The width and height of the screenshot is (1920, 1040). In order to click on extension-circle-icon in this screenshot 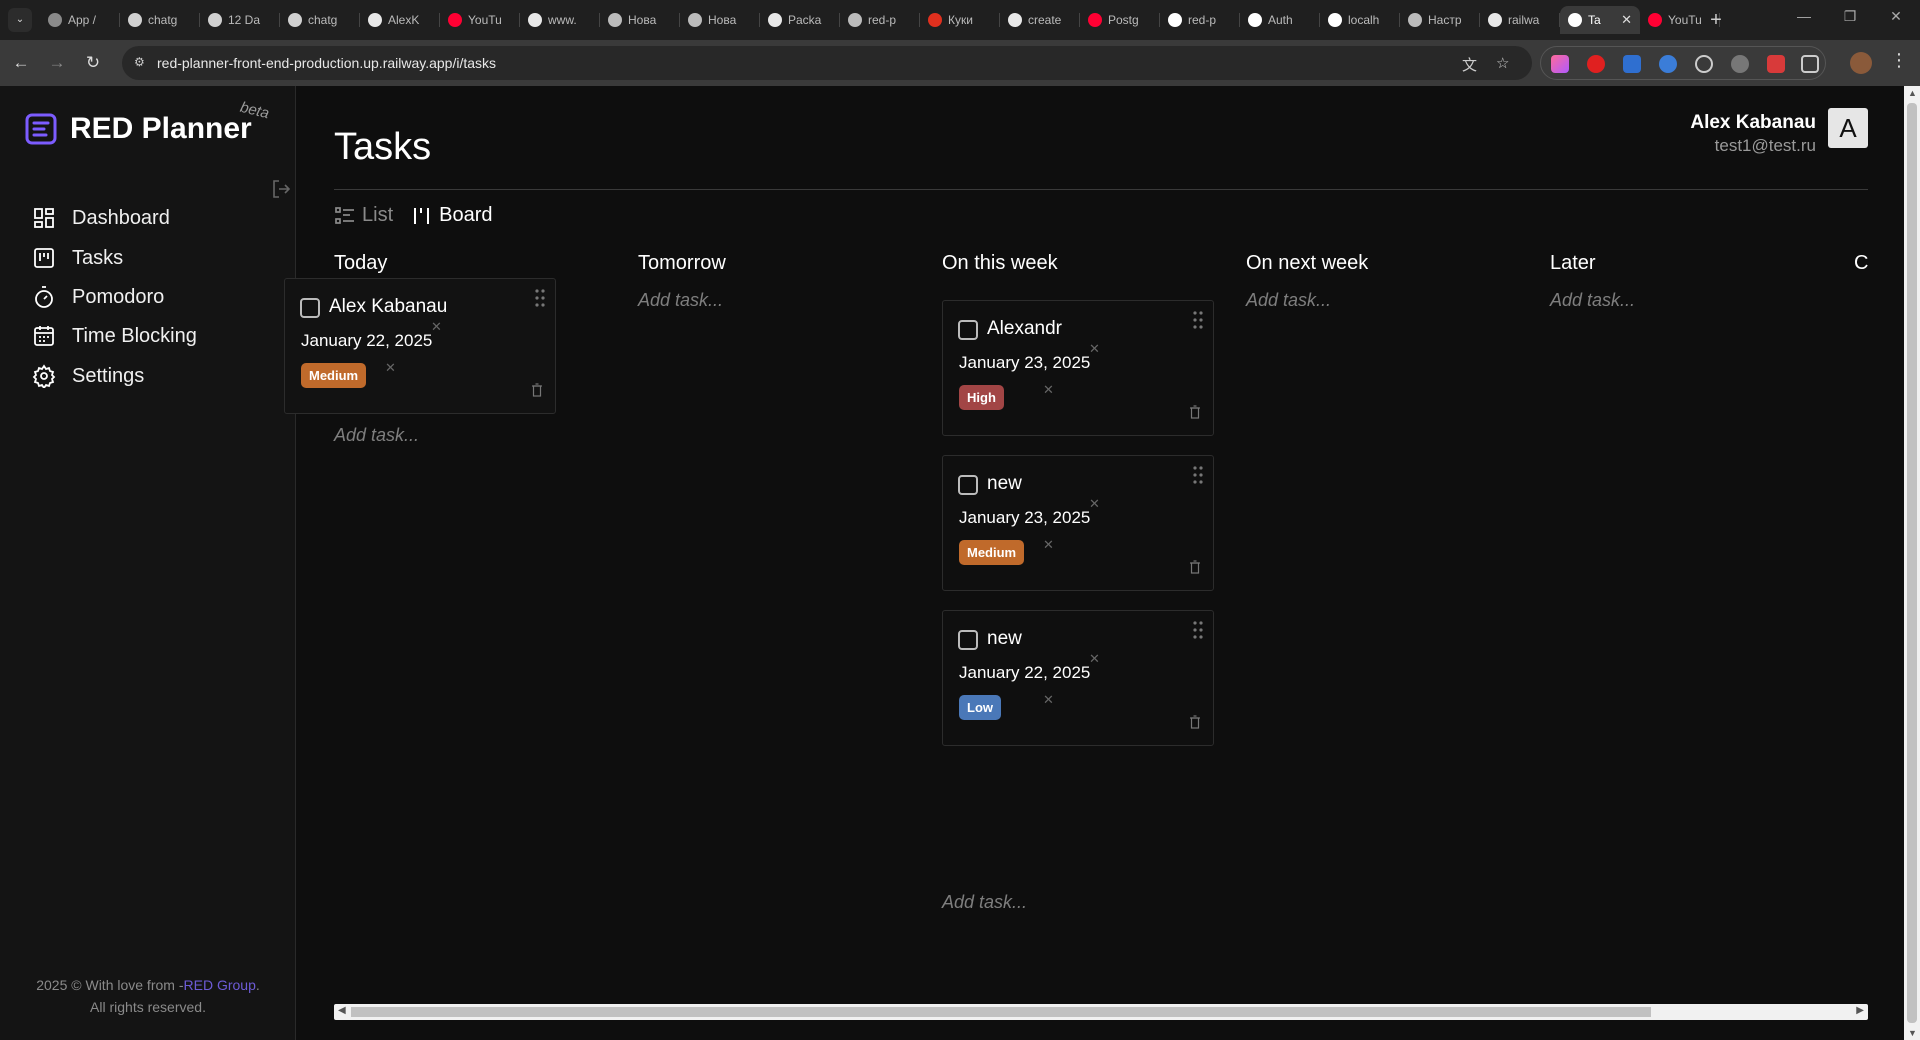, I will do `click(1704, 64)`.